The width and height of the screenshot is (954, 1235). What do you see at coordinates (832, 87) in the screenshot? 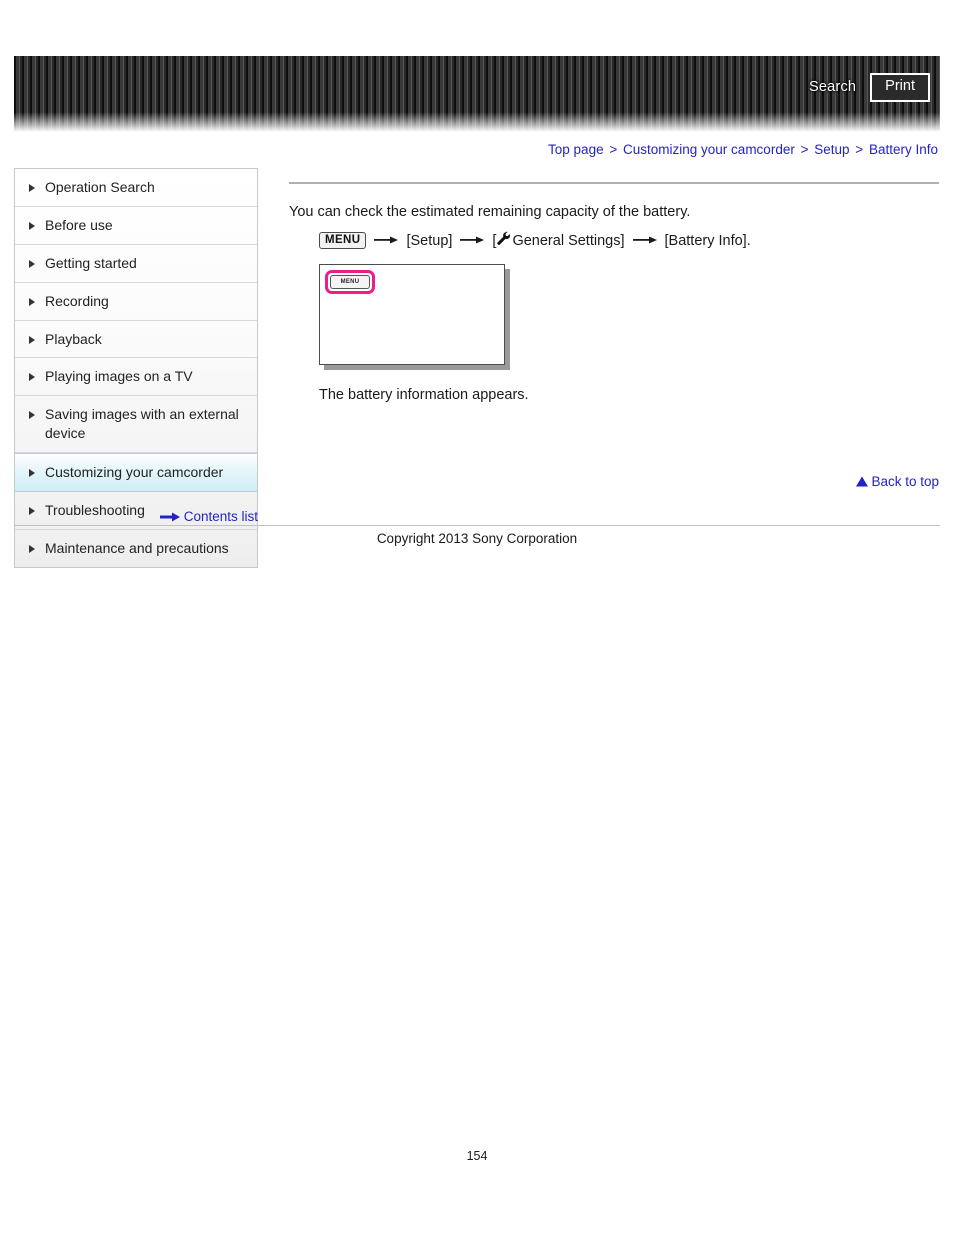
I see `search-link: Search` at bounding box center [832, 87].